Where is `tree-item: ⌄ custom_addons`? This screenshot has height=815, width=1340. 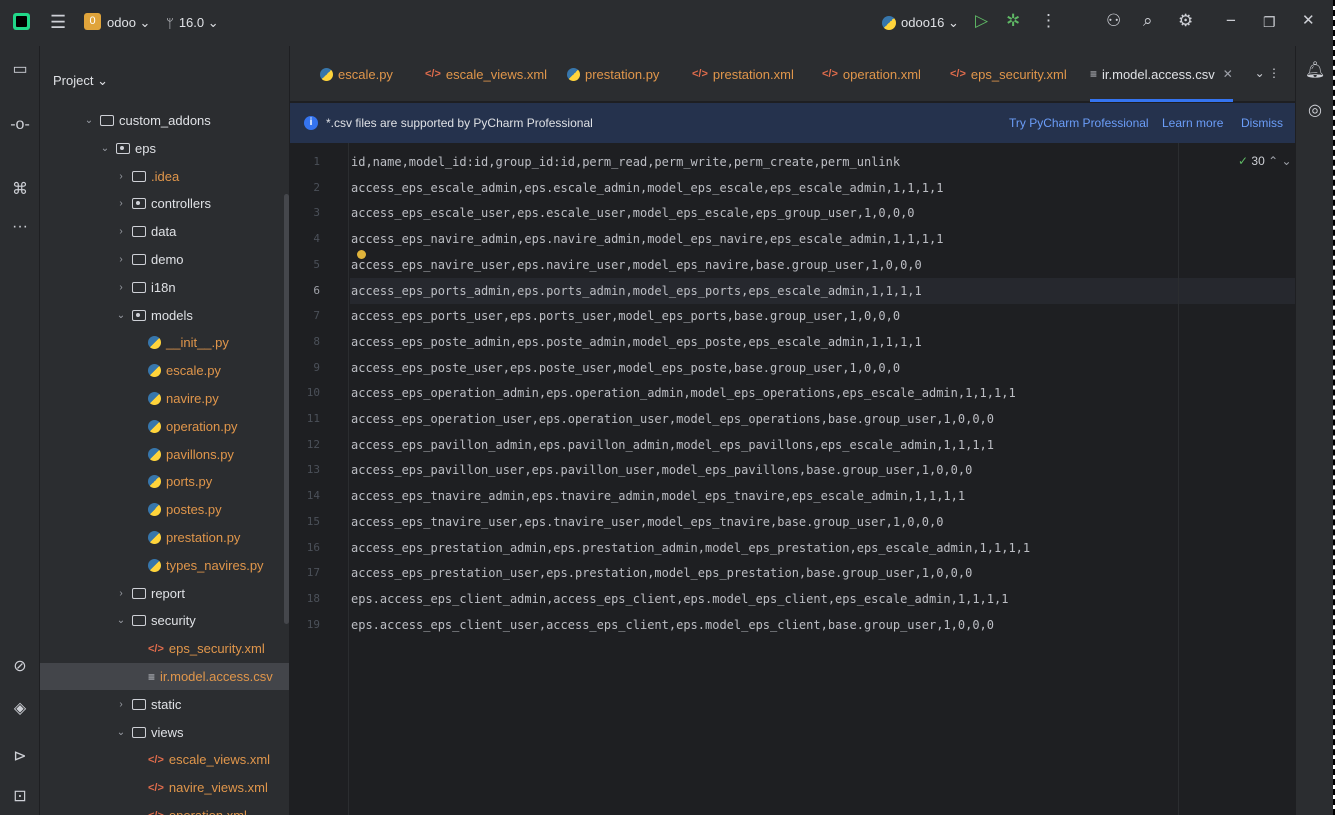
tree-item: ⌄ custom_addons is located at coordinates (164, 120).